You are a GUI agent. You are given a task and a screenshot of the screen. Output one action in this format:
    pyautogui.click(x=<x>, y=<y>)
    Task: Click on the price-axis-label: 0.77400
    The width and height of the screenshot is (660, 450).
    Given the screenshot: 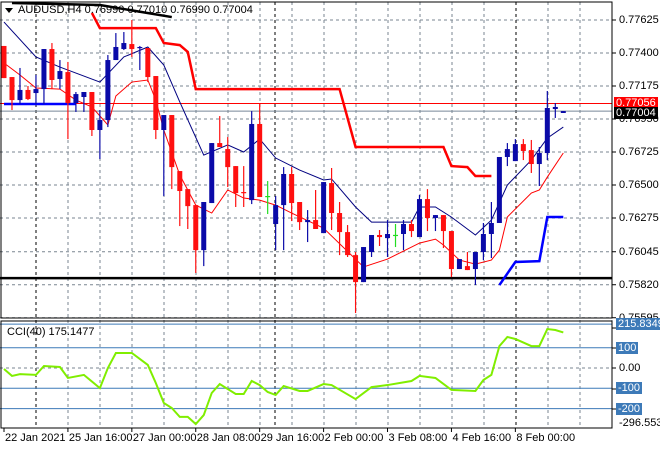 What is the action you would take?
    pyautogui.click(x=639, y=53)
    